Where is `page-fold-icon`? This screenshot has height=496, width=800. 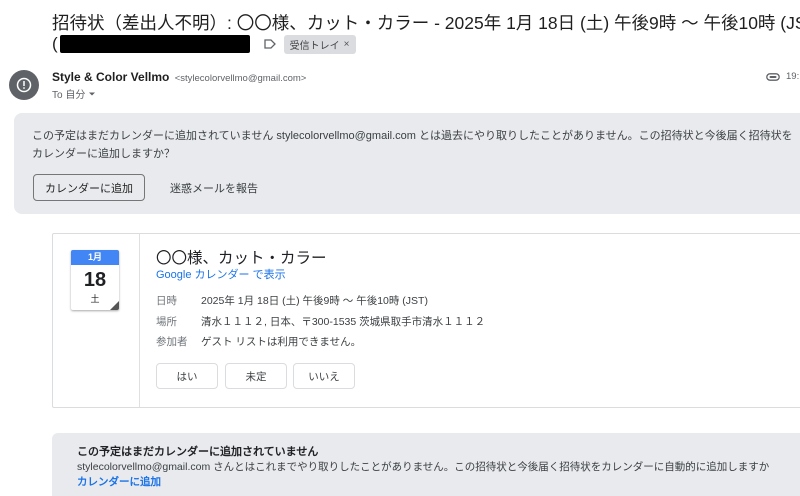
page-fold-icon is located at coordinates (114, 305).